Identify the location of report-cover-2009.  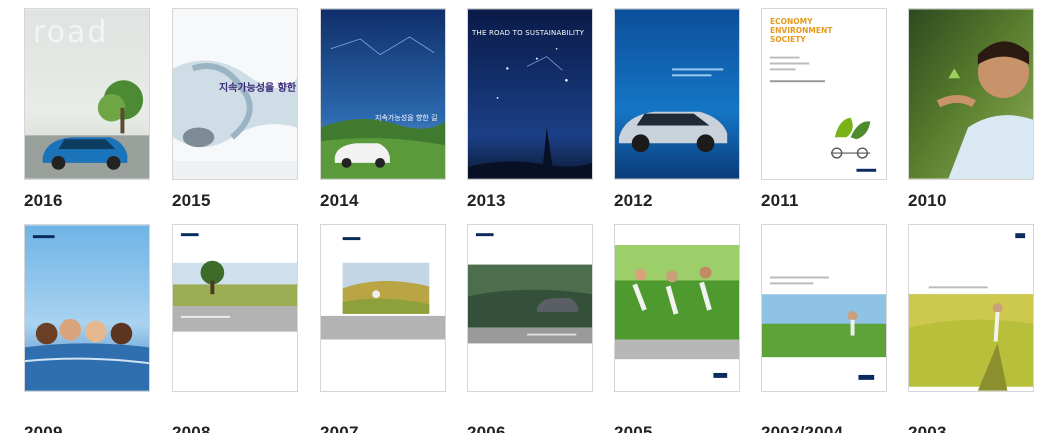
(87, 308).